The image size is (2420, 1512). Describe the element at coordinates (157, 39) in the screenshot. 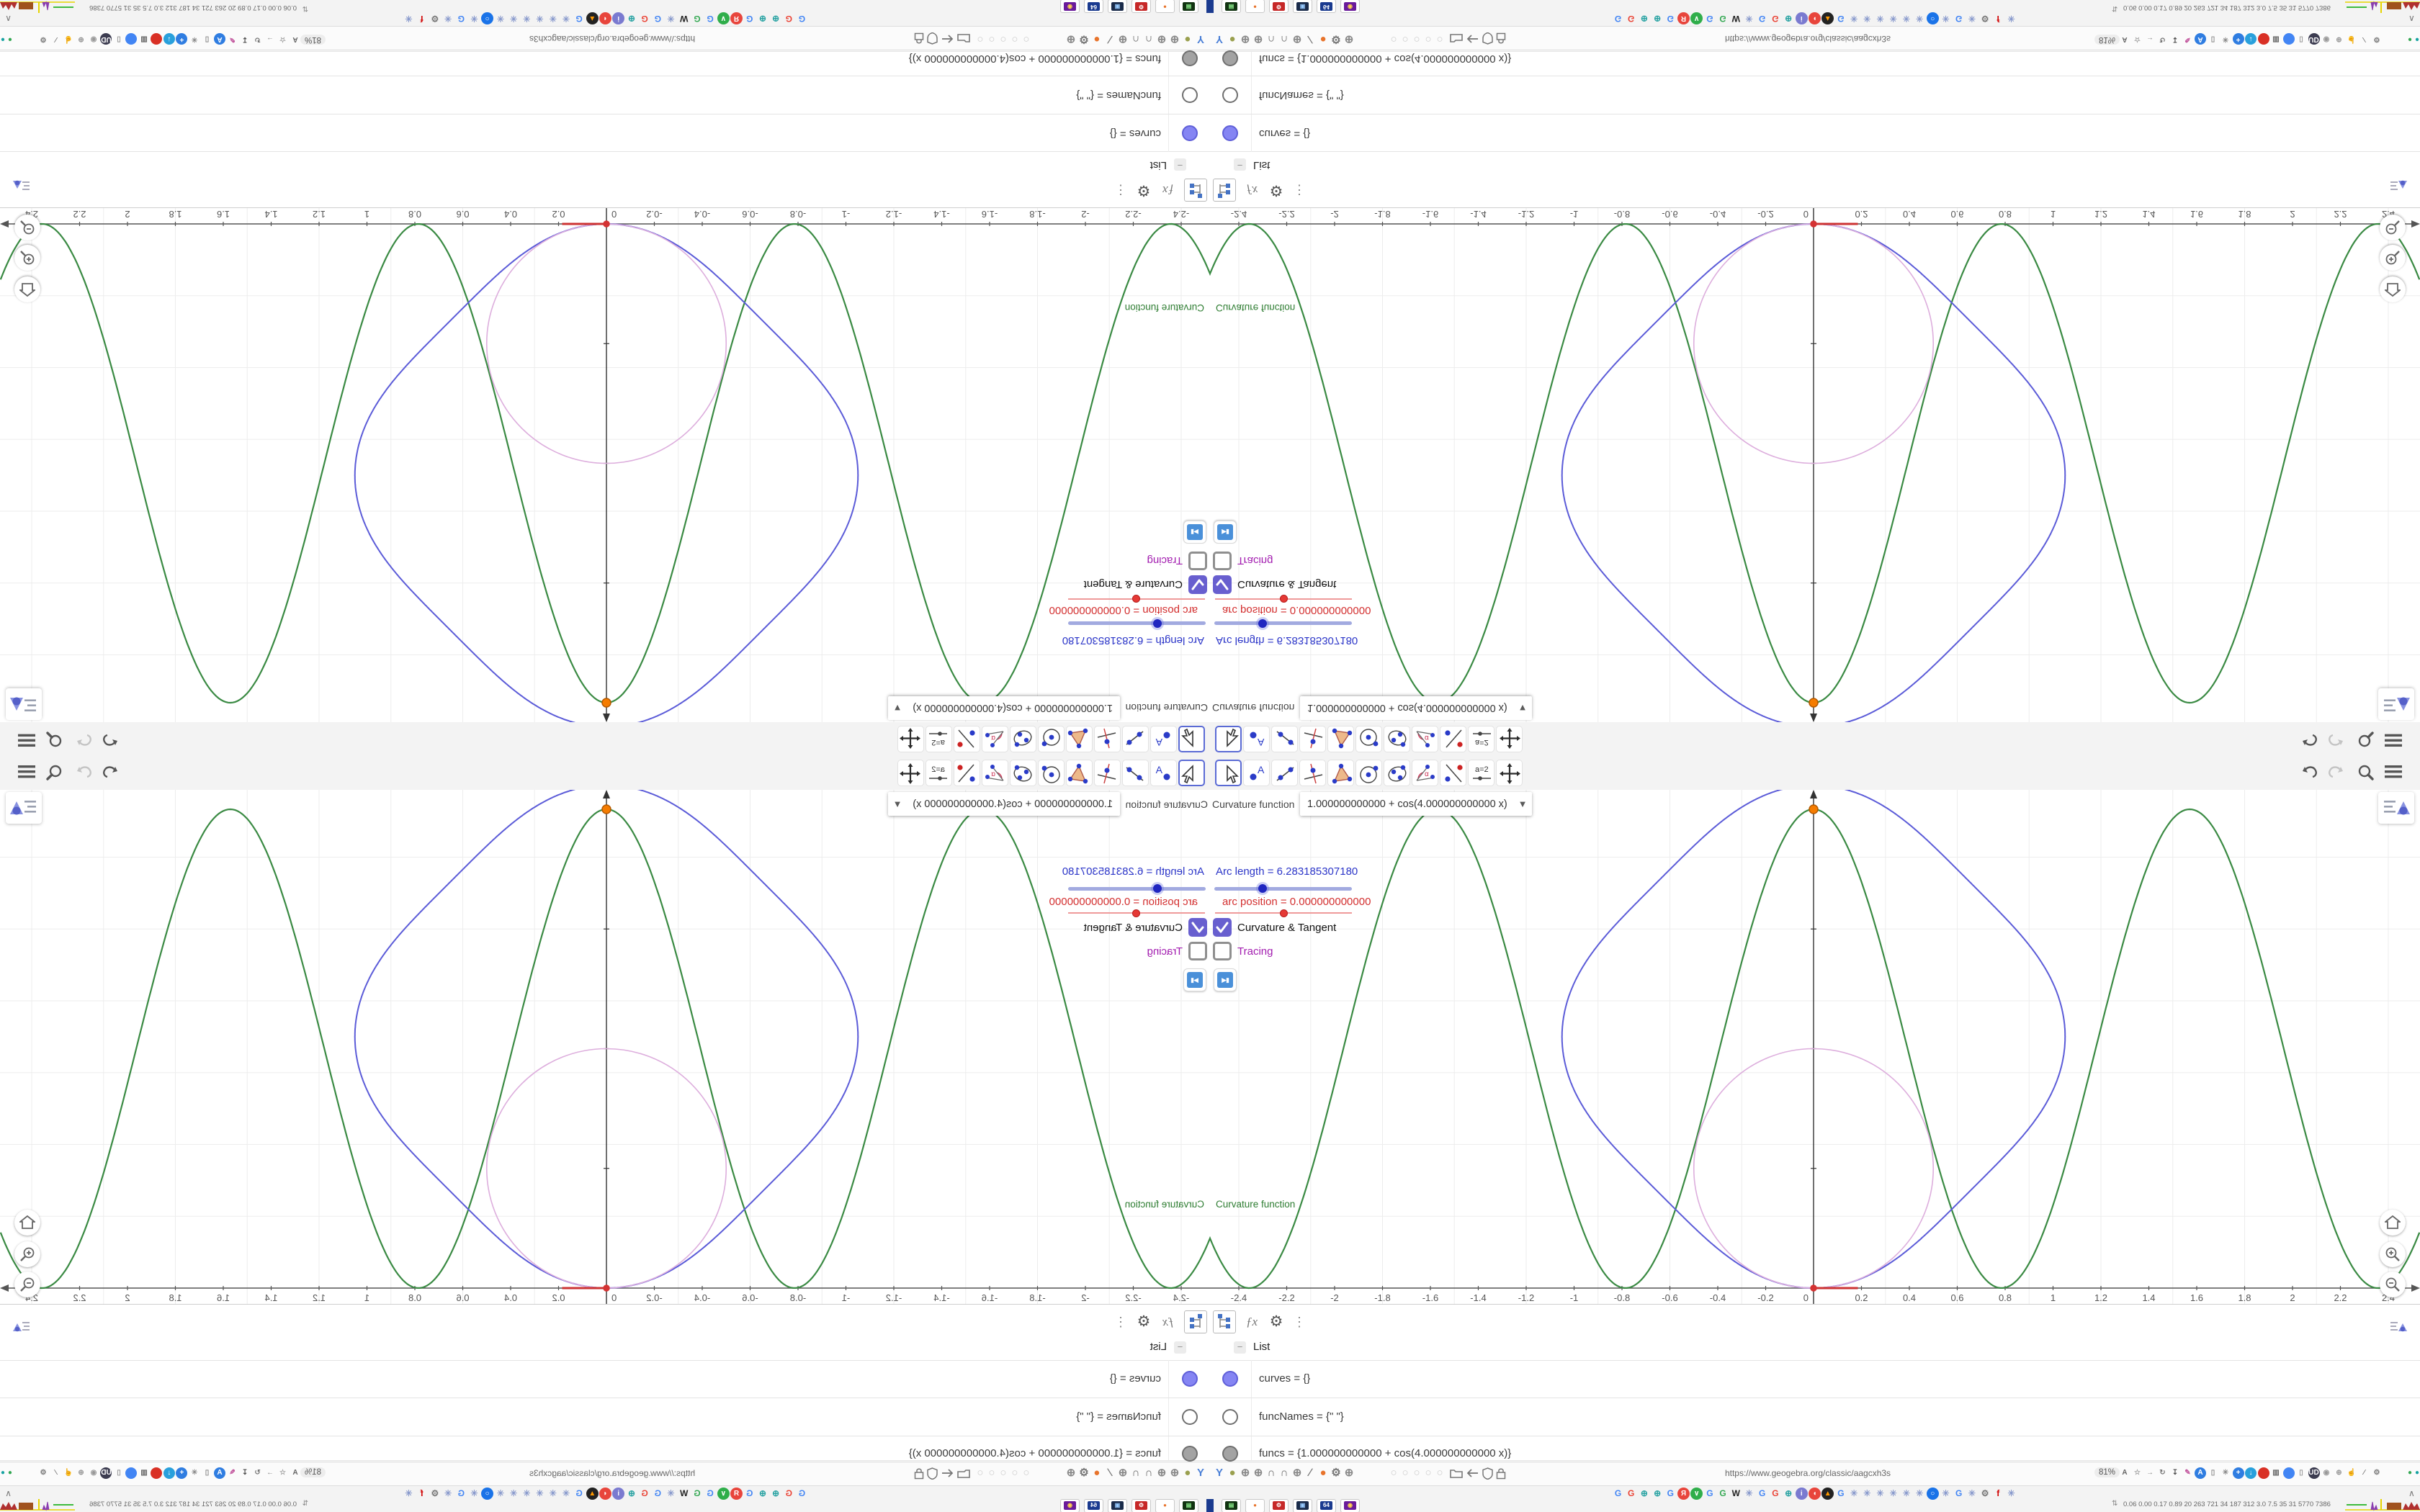

I see `record-icon` at that location.